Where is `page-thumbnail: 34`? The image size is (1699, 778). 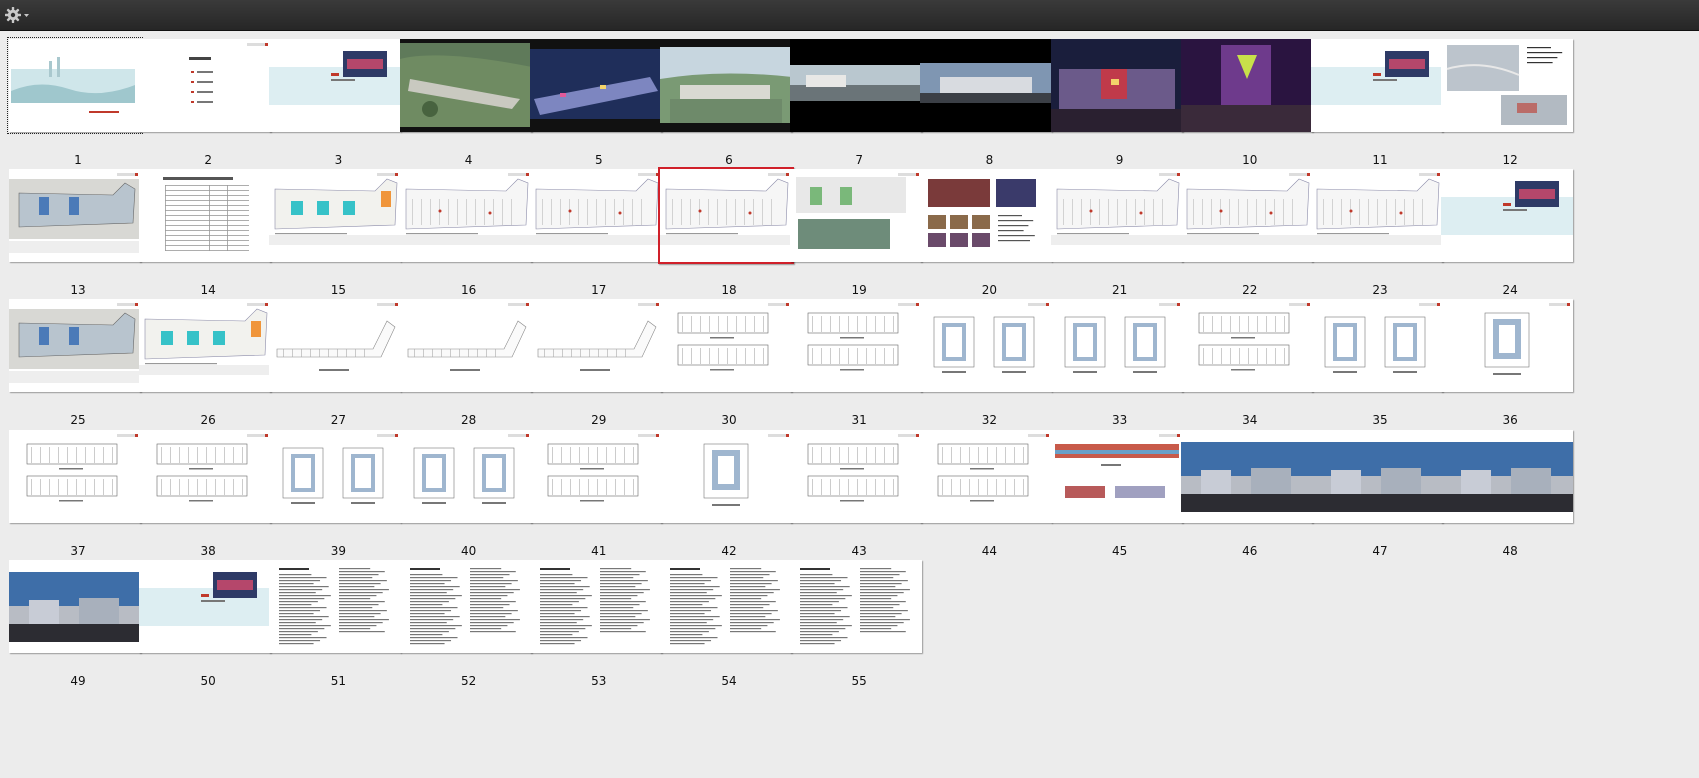
page-thumbnail: 34 is located at coordinates (1246, 366).